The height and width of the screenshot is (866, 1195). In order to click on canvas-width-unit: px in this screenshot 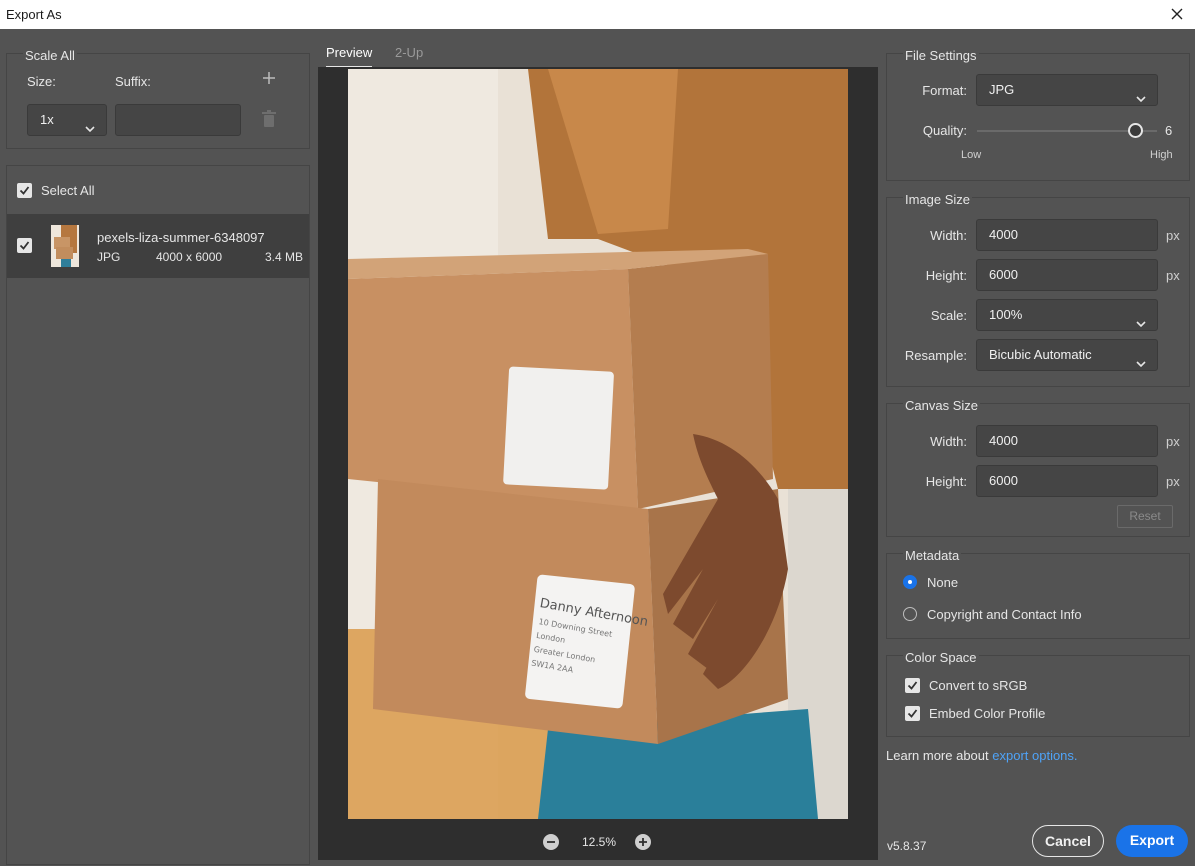, I will do `click(1173, 441)`.